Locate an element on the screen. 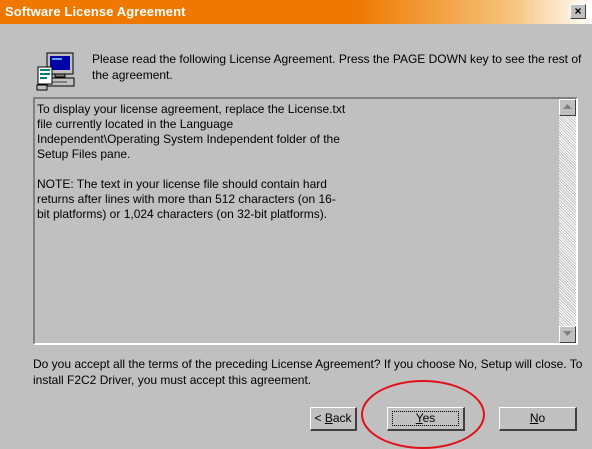 The width and height of the screenshot is (592, 449). back-button-label: < Back is located at coordinates (333, 418).